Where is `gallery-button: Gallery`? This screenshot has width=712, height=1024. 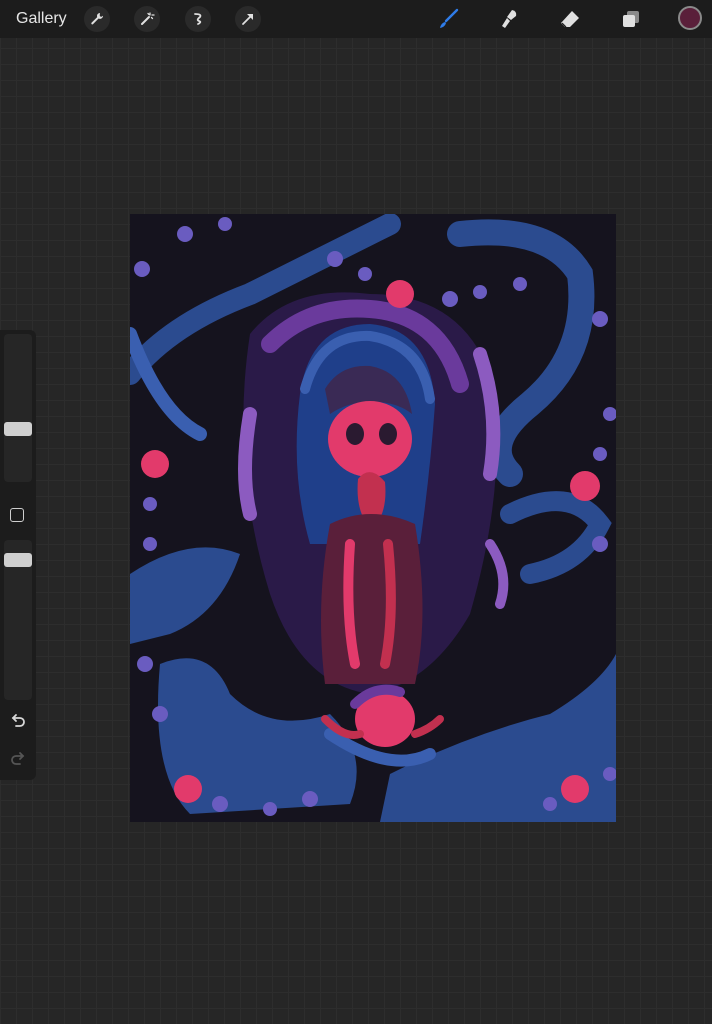 gallery-button: Gallery is located at coordinates (41, 19).